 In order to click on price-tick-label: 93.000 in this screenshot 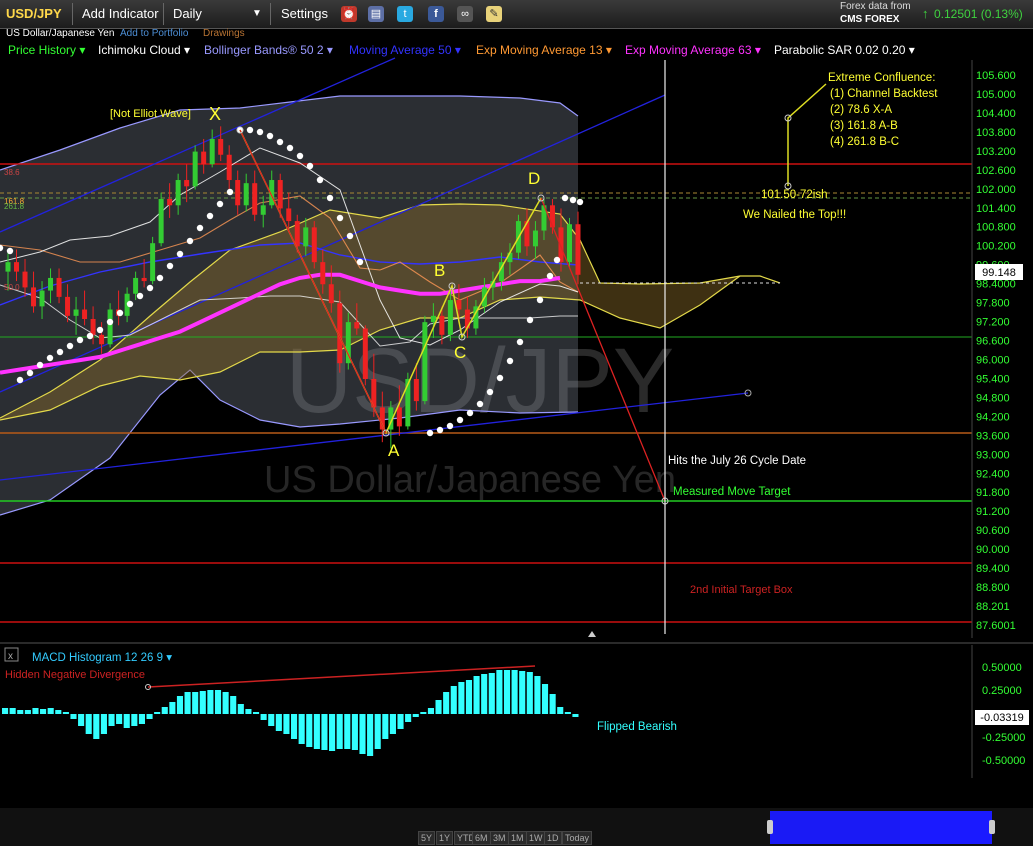, I will do `click(993, 455)`.